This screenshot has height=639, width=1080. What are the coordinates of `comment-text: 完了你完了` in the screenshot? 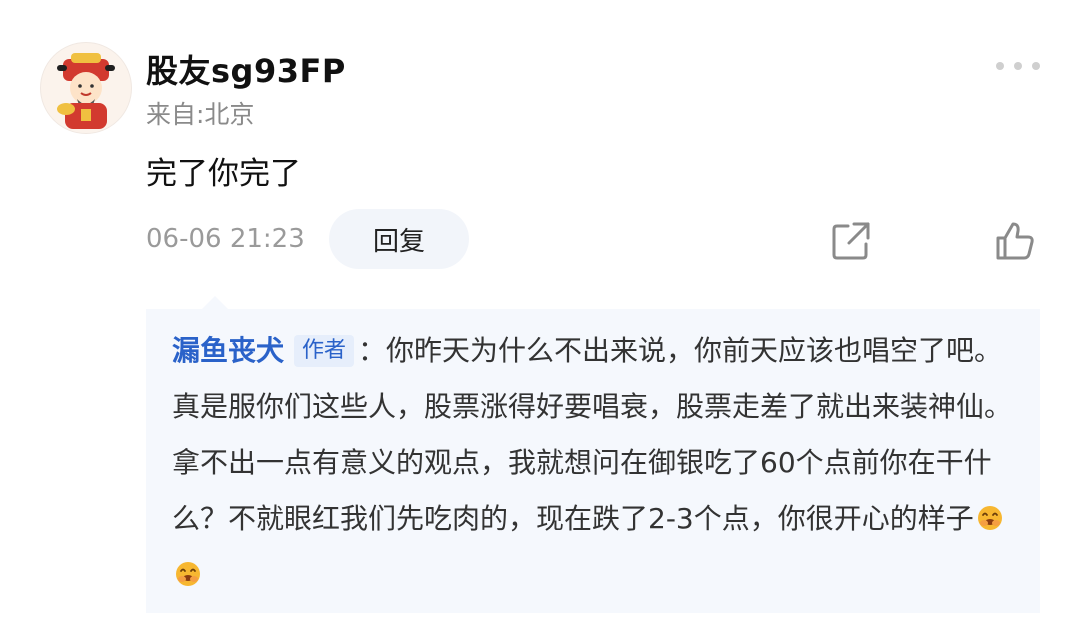 It's located at (223, 174).